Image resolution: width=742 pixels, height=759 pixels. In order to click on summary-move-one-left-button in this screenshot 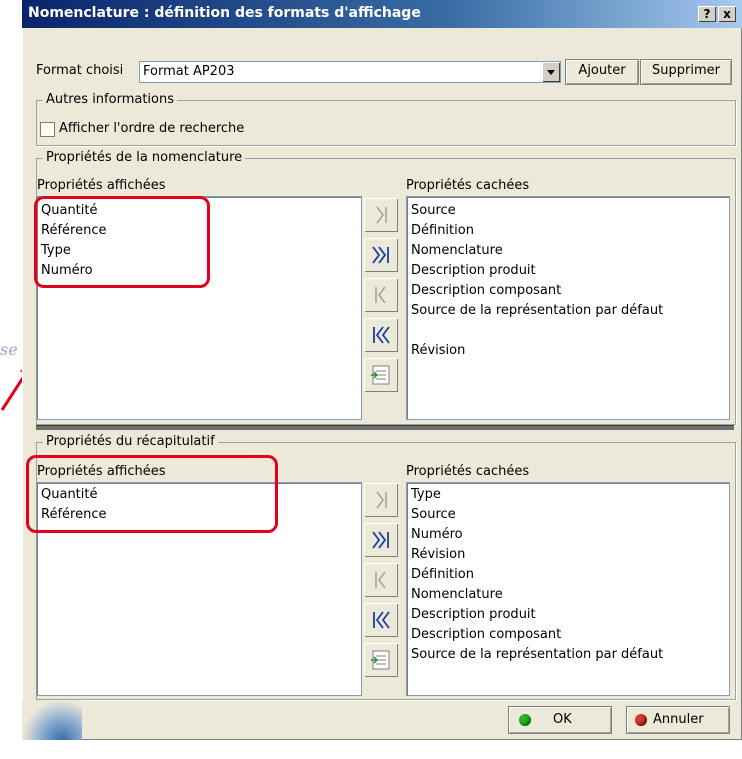, I will do `click(381, 580)`.